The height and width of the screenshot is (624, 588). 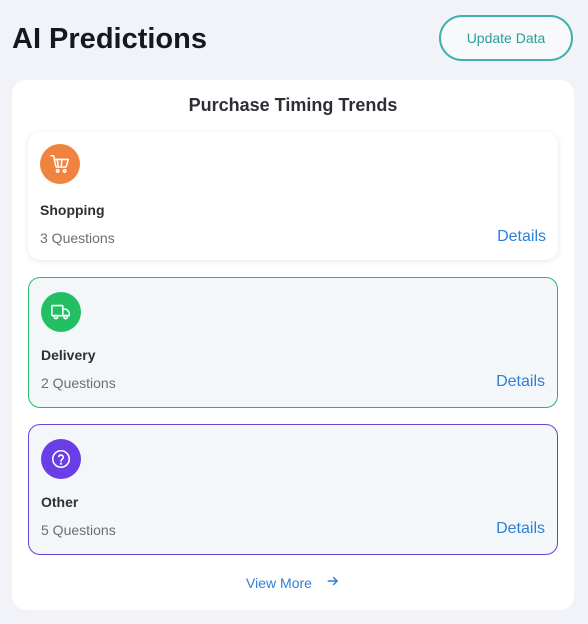 What do you see at coordinates (68, 355) in the screenshot?
I see `card-title: Delivery` at bounding box center [68, 355].